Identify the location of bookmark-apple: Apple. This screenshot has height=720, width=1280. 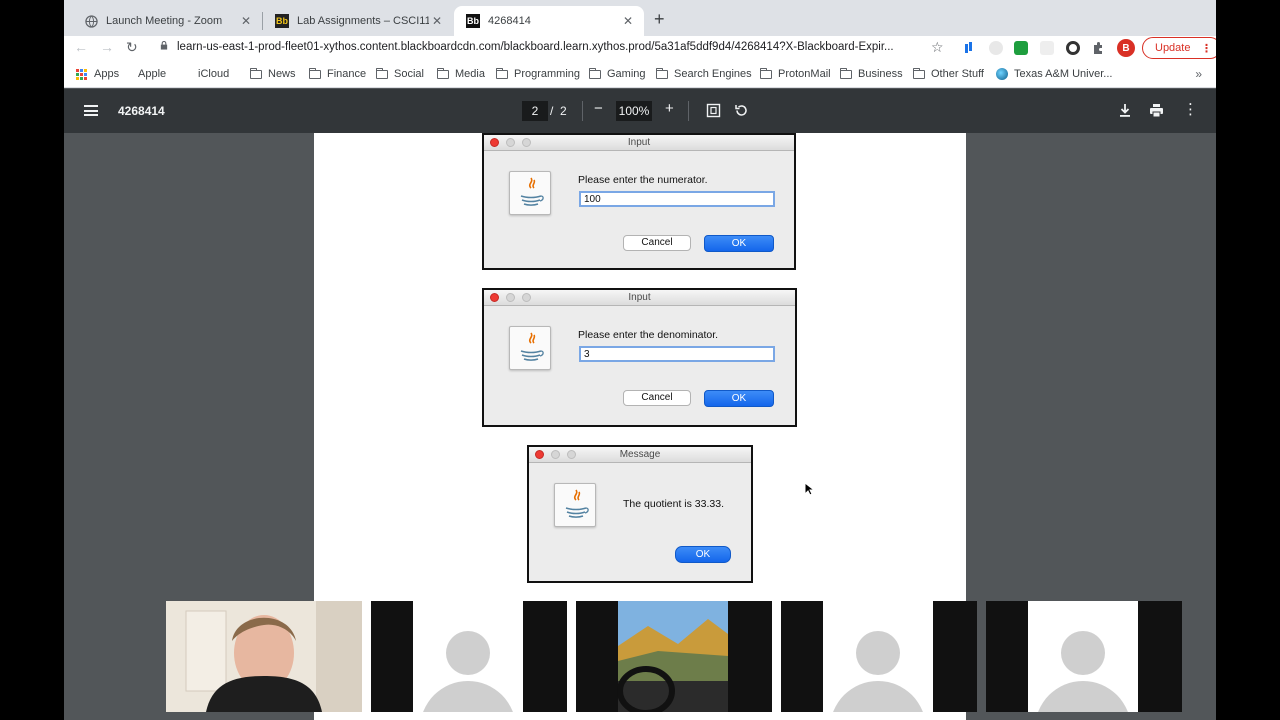
(149, 74).